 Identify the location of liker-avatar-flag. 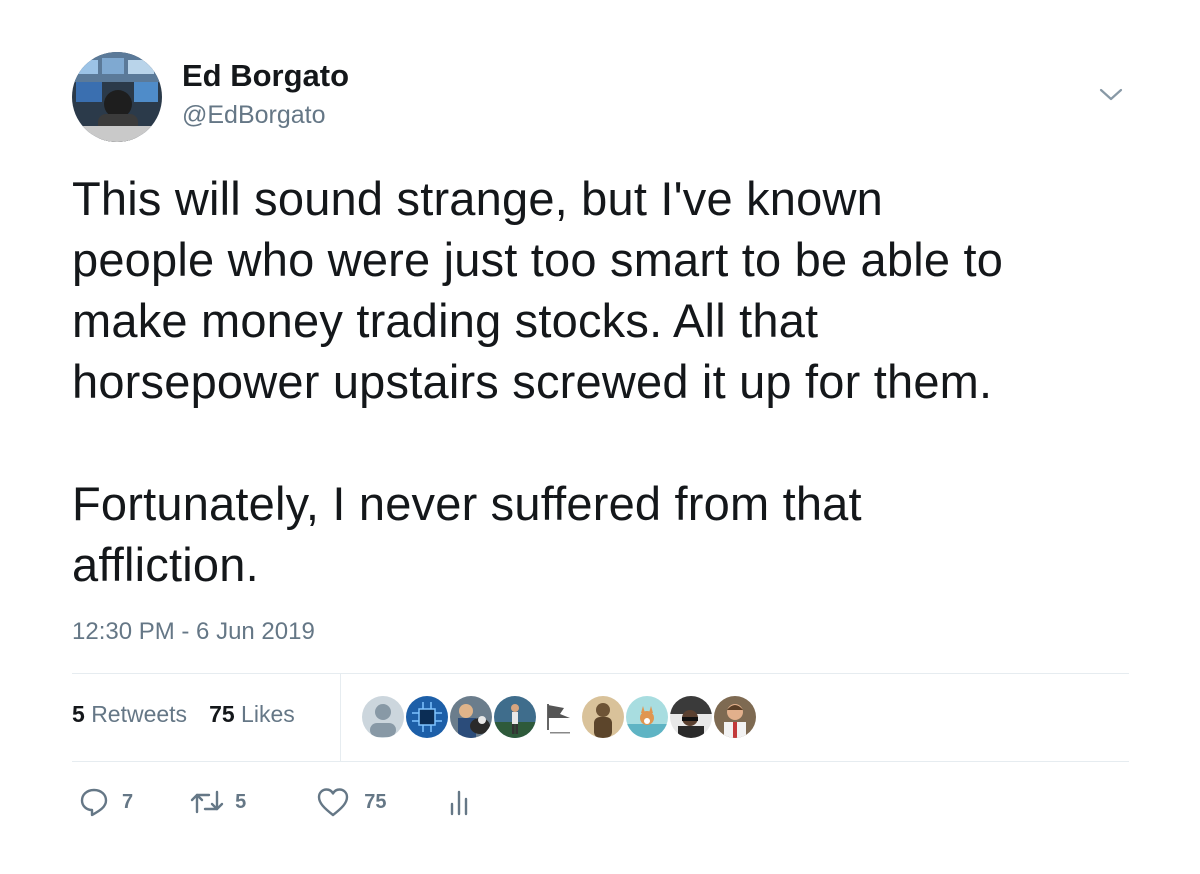
(559, 717).